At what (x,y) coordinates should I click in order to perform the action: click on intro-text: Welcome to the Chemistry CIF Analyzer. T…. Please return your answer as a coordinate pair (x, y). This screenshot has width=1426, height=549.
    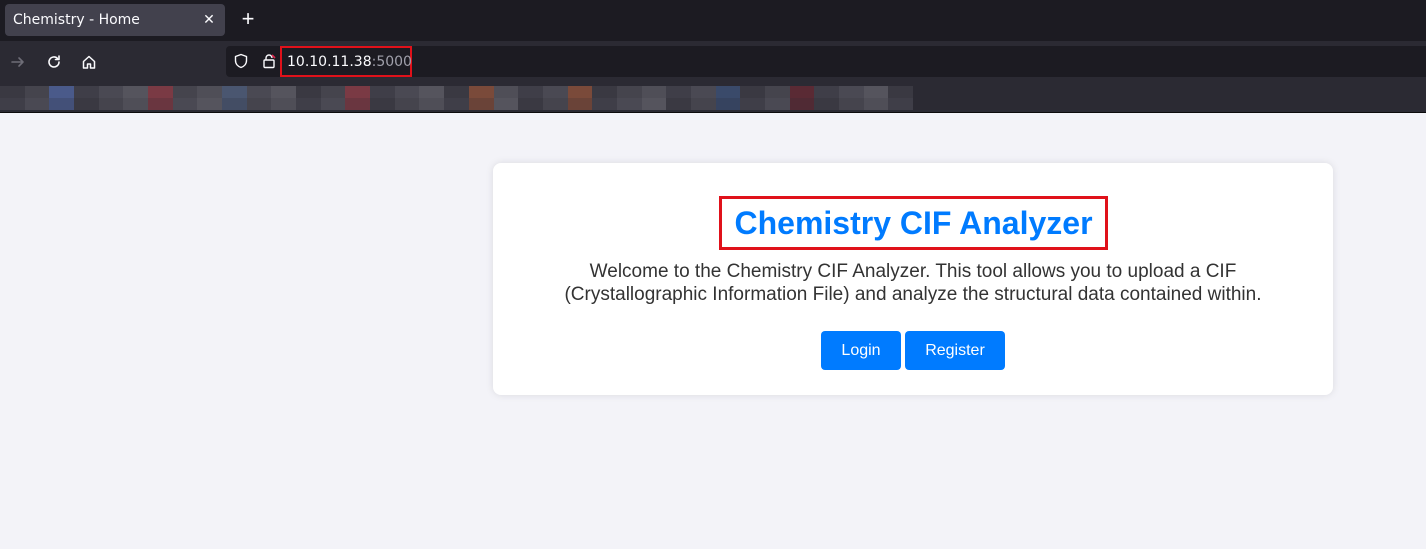
    Looking at the image, I should click on (913, 283).